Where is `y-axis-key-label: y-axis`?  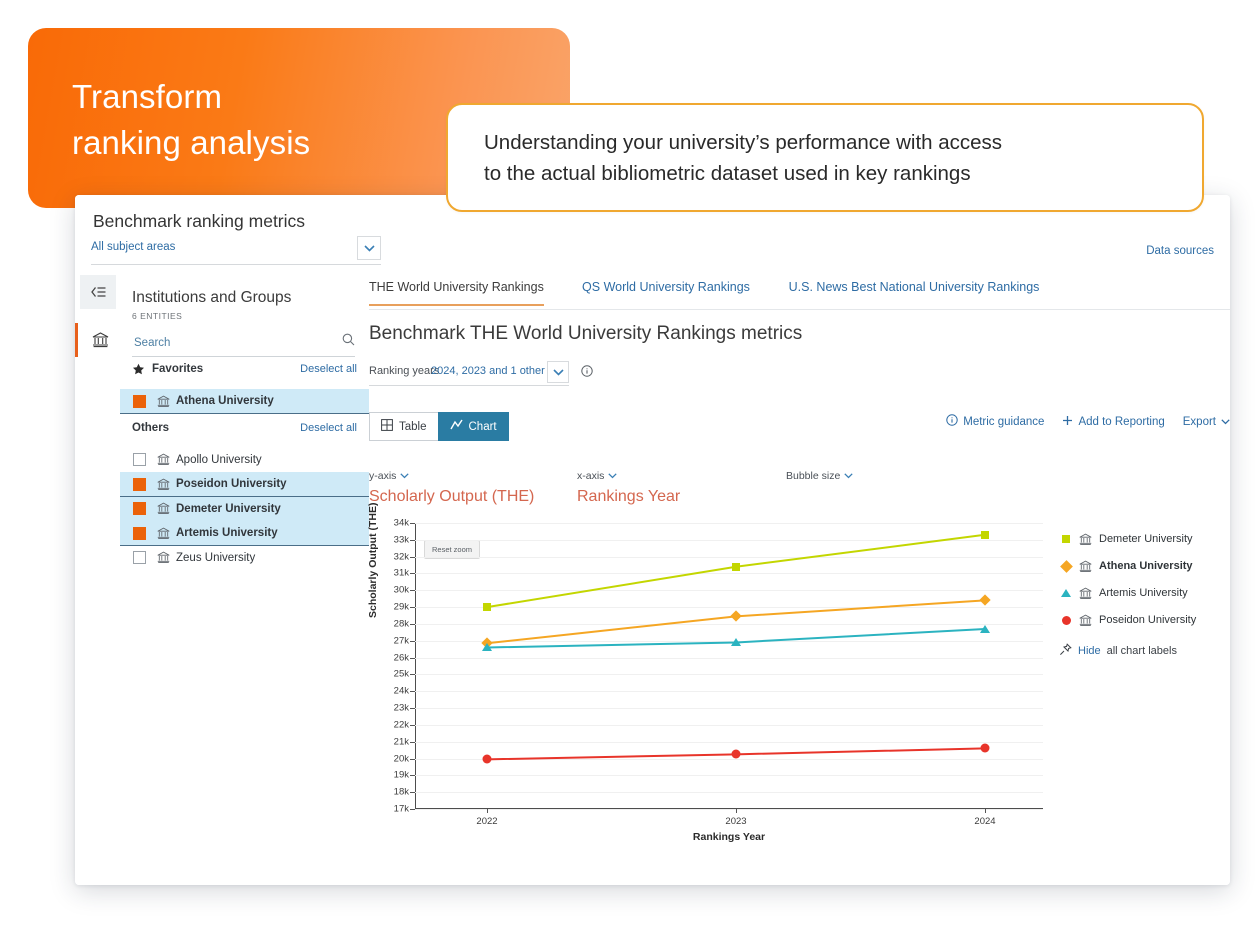
y-axis-key-label: y-axis is located at coordinates (383, 476).